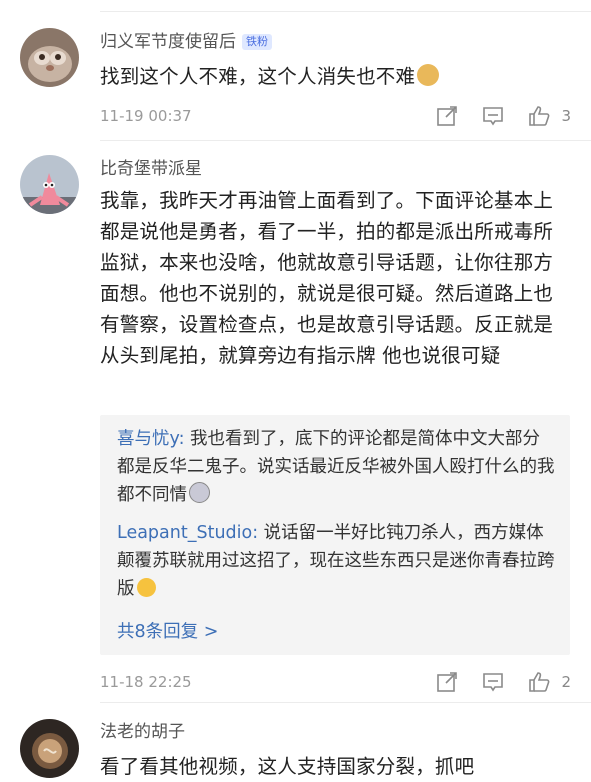 This screenshot has width=591, height=782. What do you see at coordinates (199, 492) in the screenshot?
I see `crazy-face-emoji-icon` at bounding box center [199, 492].